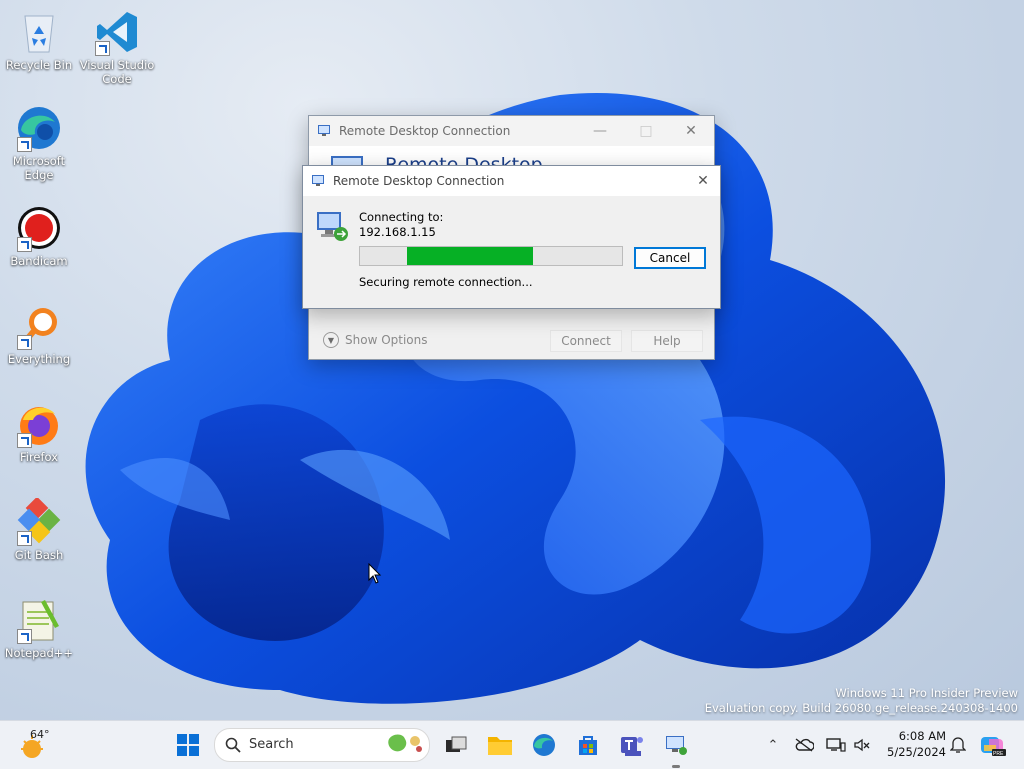  I want to click on progress-fill, so click(470, 256).